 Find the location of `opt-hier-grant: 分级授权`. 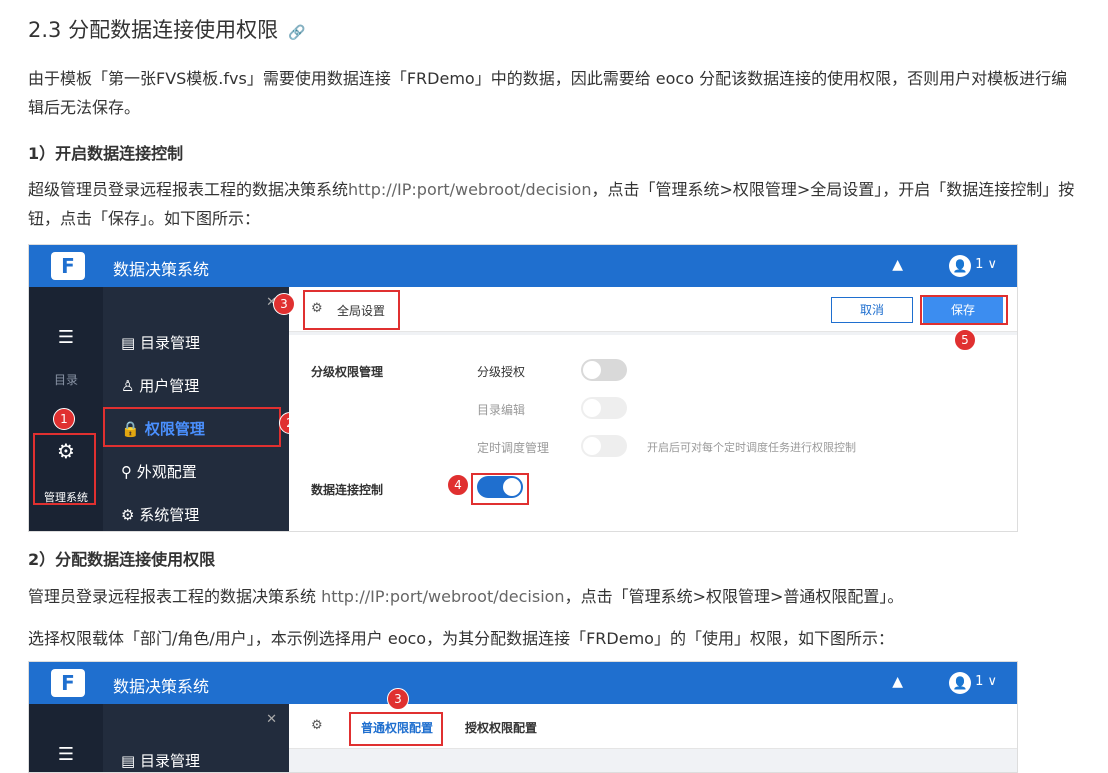

opt-hier-grant: 分级授权 is located at coordinates (501, 372).